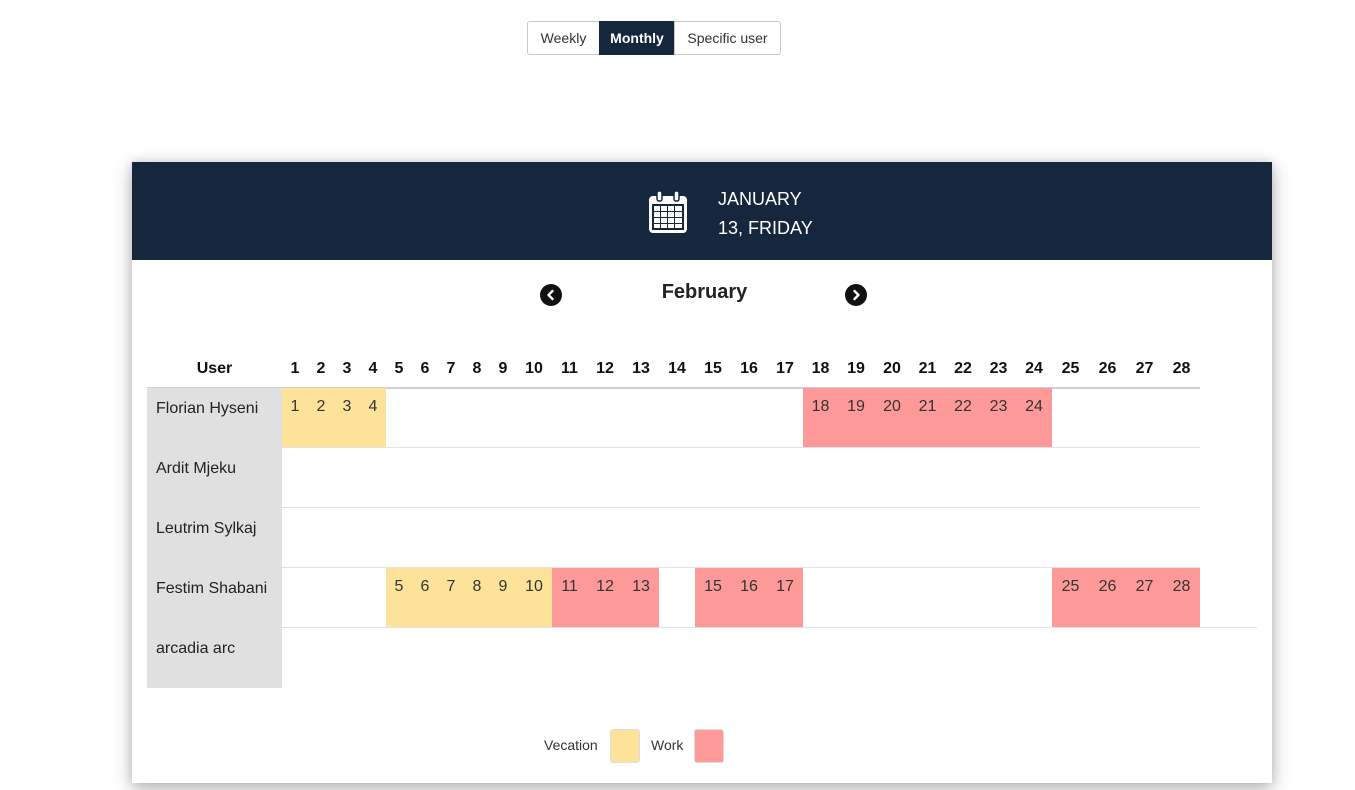  What do you see at coordinates (963, 368) in the screenshot?
I see `day-header: 22` at bounding box center [963, 368].